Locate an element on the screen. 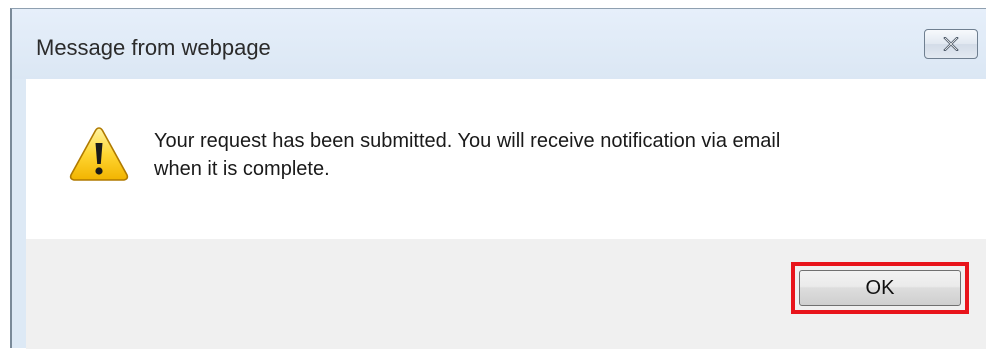 The width and height of the screenshot is (986, 349). ok-button-highlight: OK is located at coordinates (880, 288).